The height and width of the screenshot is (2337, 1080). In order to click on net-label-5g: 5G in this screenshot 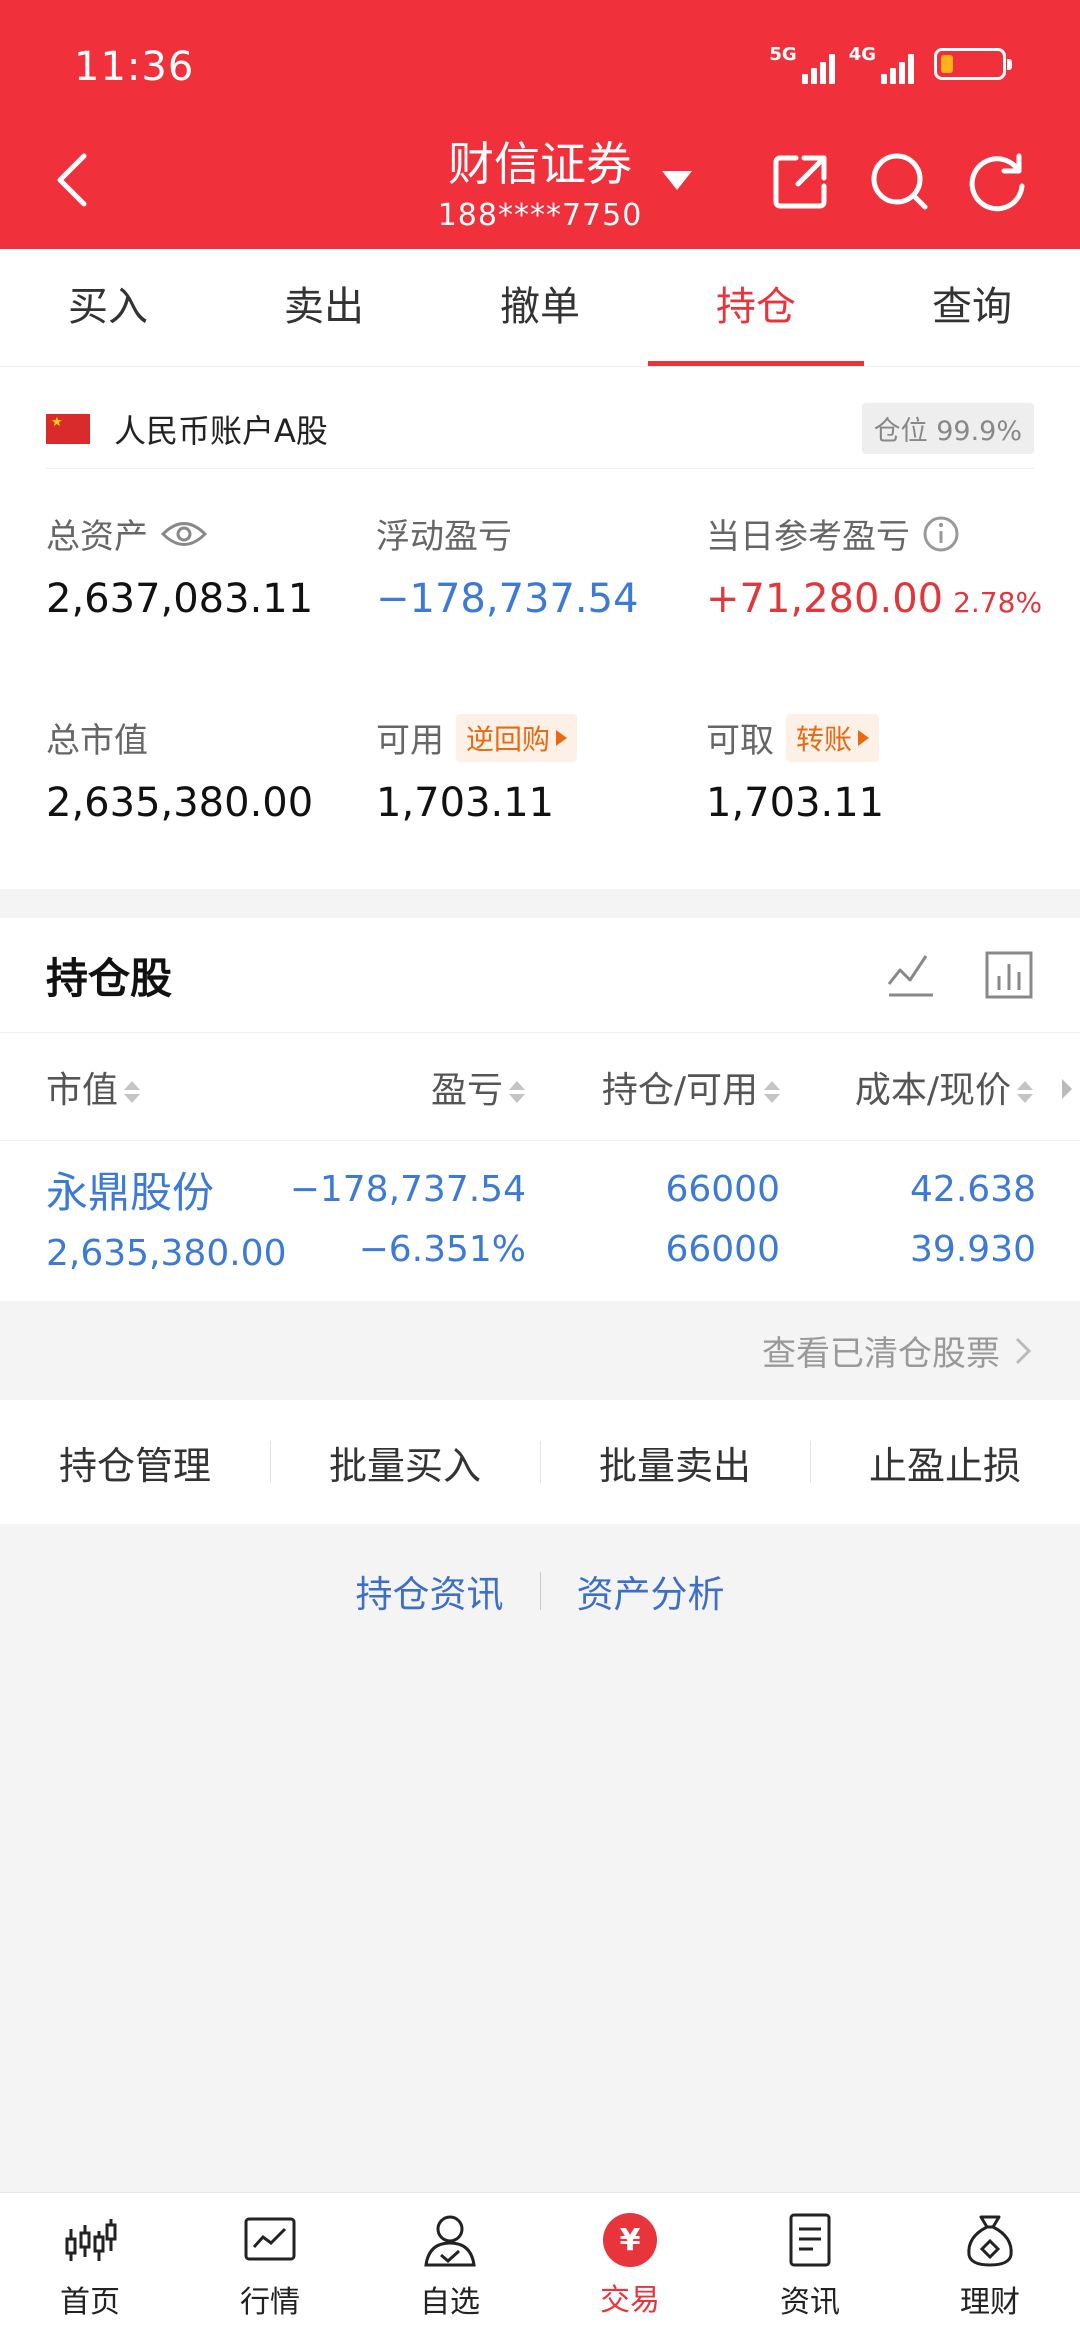, I will do `click(783, 54)`.